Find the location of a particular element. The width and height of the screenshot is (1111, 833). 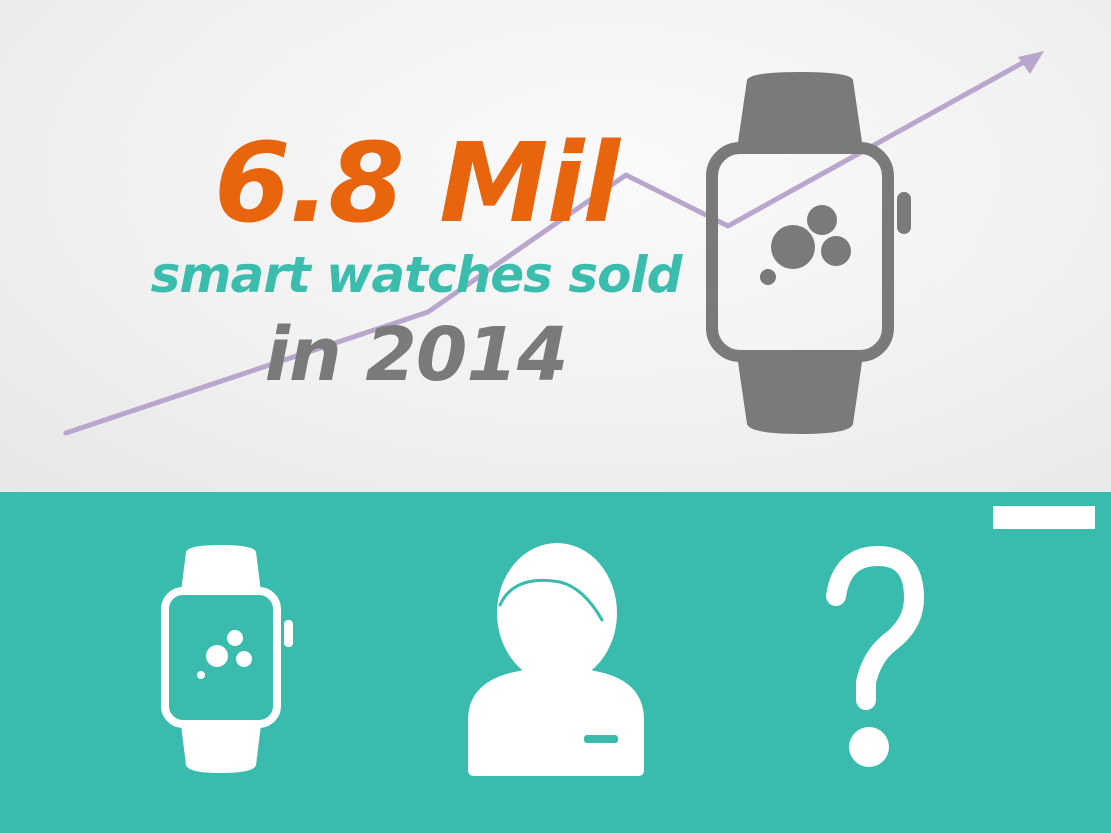

person-icon is located at coordinates (556, 659).